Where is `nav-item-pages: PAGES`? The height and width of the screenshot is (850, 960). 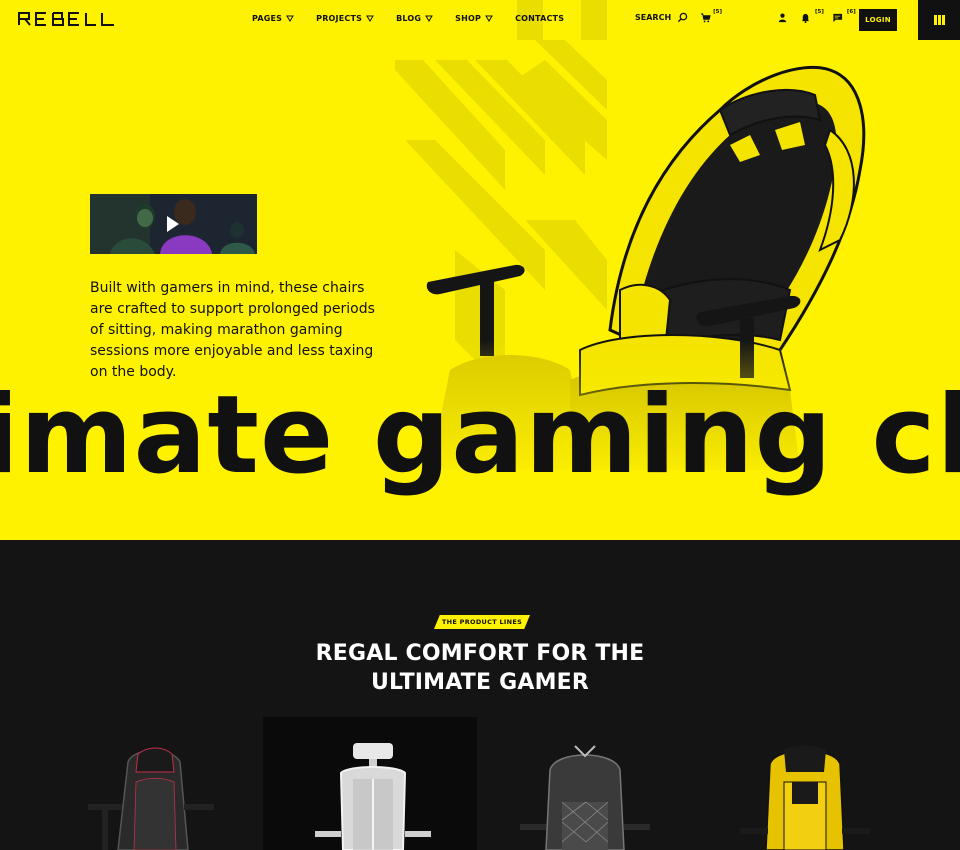 nav-item-pages: PAGES is located at coordinates (273, 18).